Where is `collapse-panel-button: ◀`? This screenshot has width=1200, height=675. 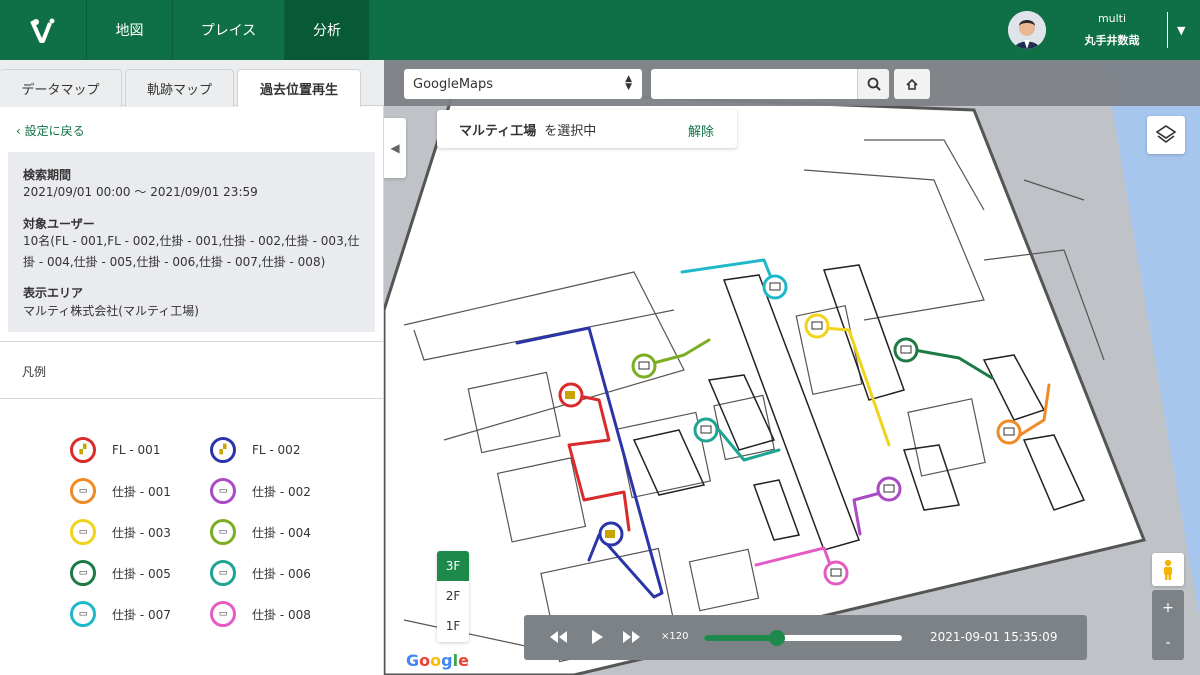
collapse-panel-button: ◀ is located at coordinates (395, 148).